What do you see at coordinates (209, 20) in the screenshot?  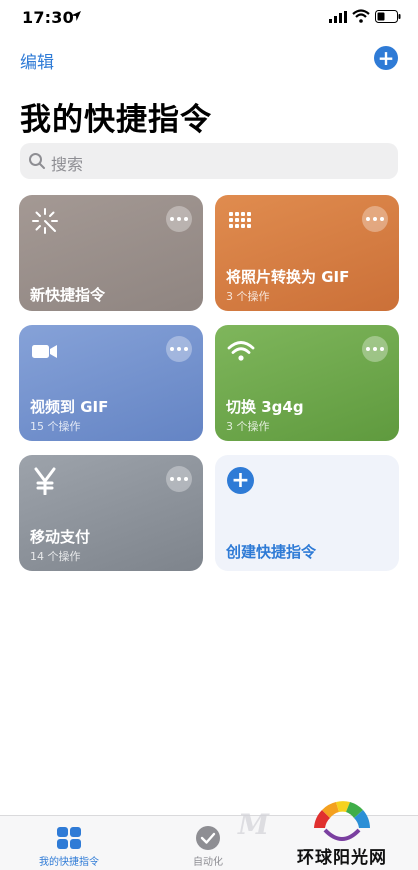 I see `status-bar: 17:30` at bounding box center [209, 20].